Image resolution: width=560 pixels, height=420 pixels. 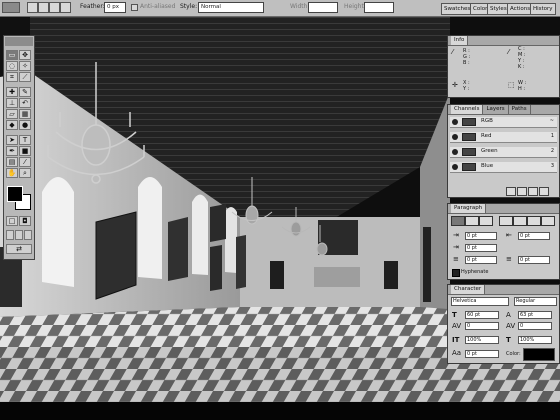 What do you see at coordinates (509, 235) in the screenshot?
I see `indent-right-icon: ⇤` at bounding box center [509, 235].